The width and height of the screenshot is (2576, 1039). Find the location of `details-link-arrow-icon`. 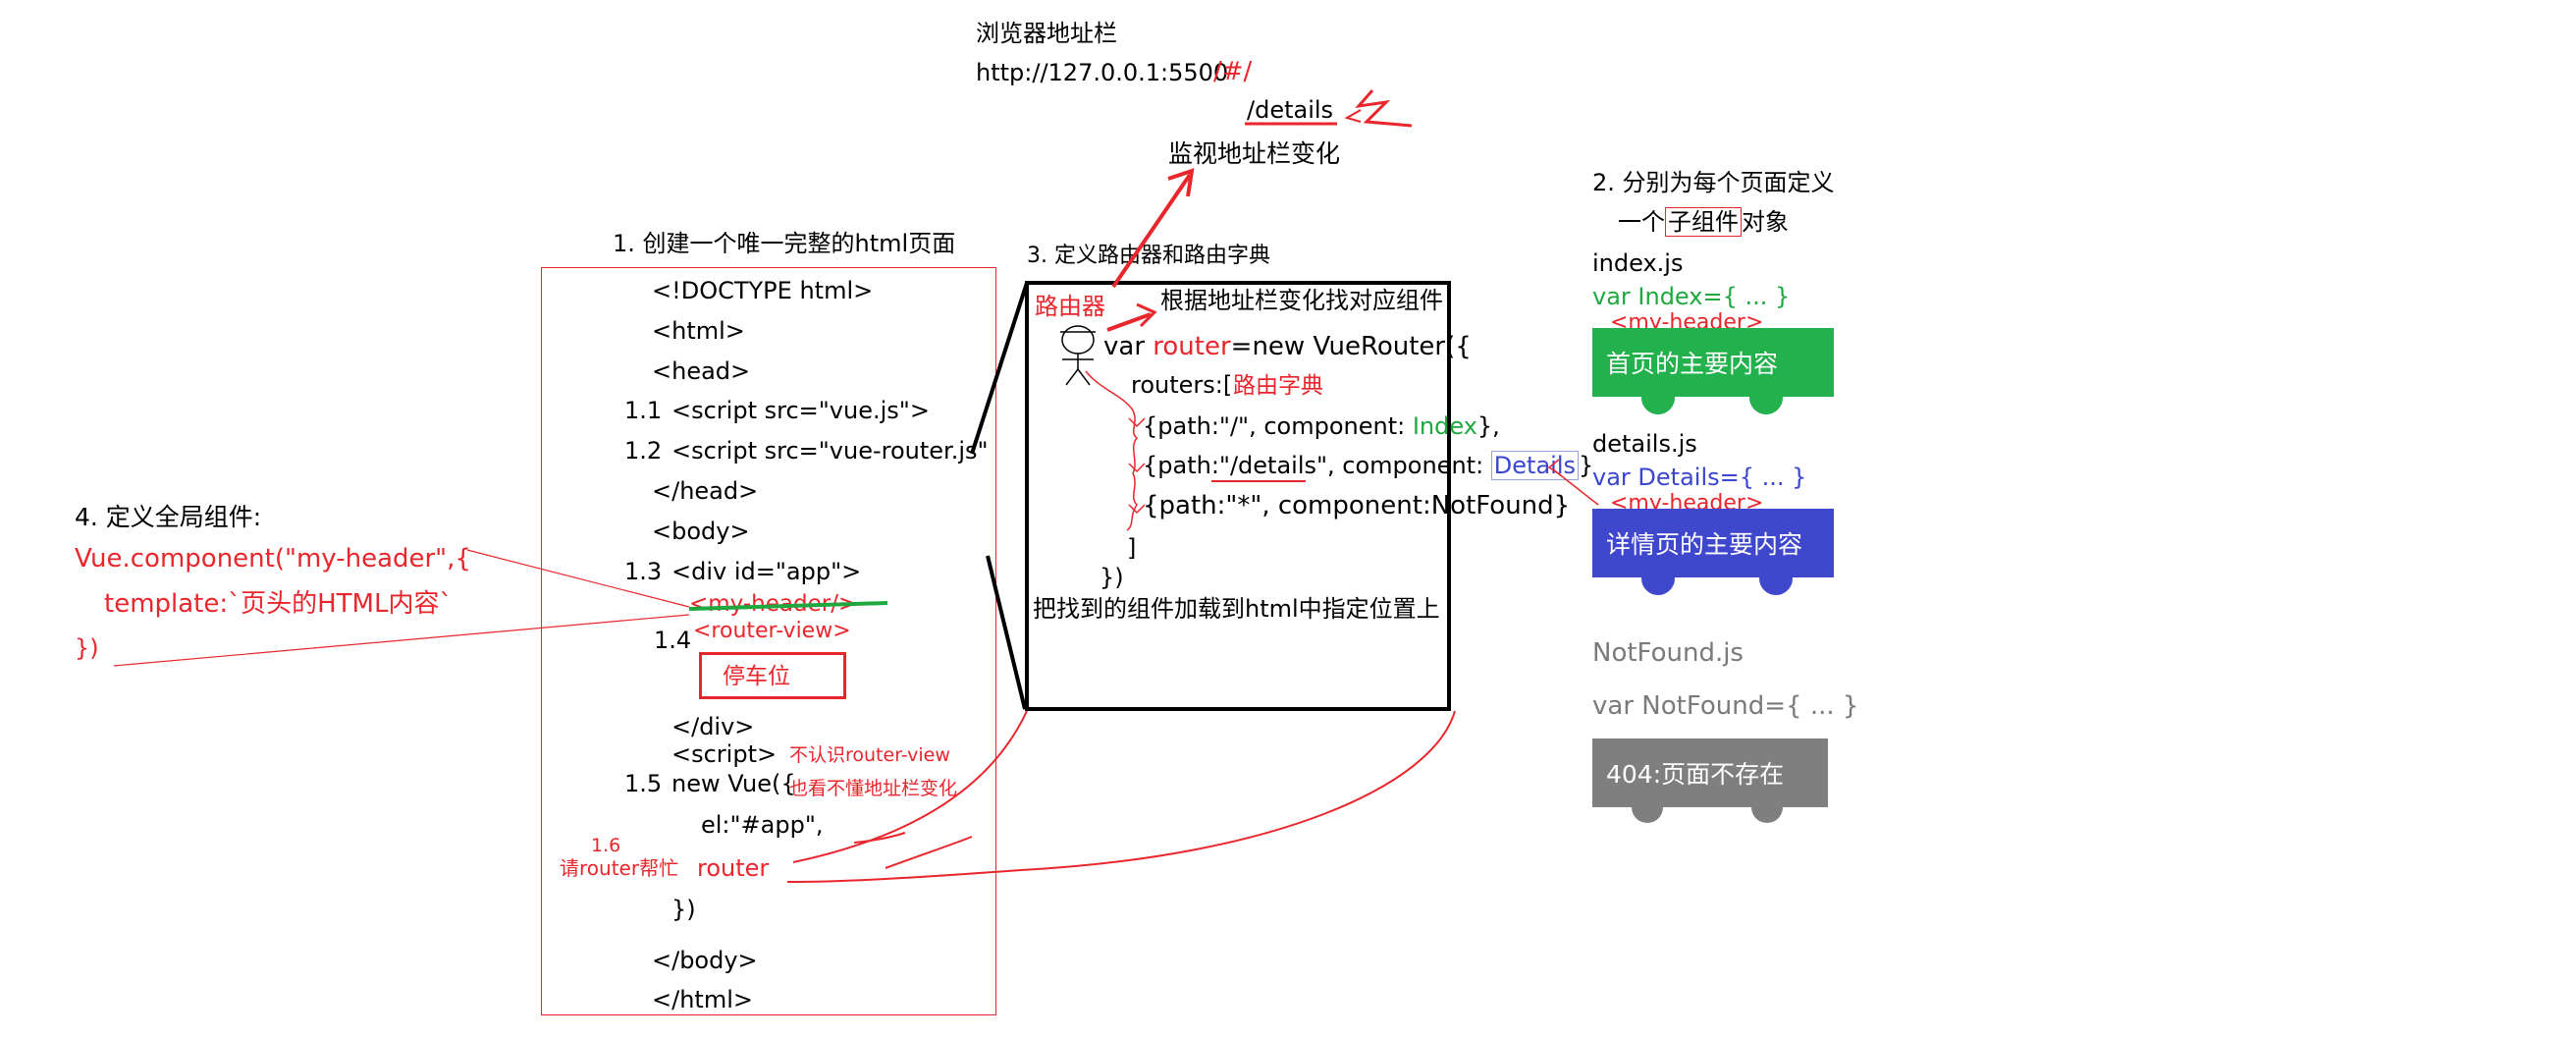

details-link-arrow-icon is located at coordinates (1554, 468).